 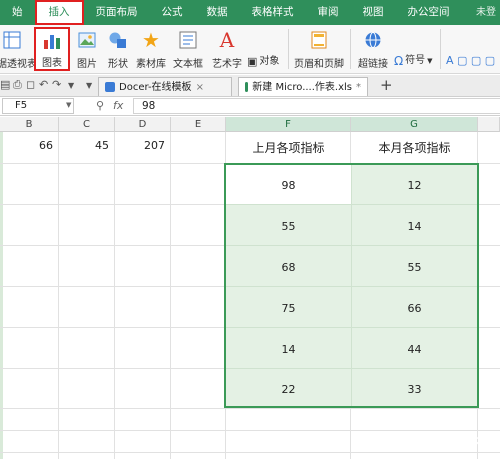 What do you see at coordinates (319, 40) in the screenshot?
I see `header-footer-icon` at bounding box center [319, 40].